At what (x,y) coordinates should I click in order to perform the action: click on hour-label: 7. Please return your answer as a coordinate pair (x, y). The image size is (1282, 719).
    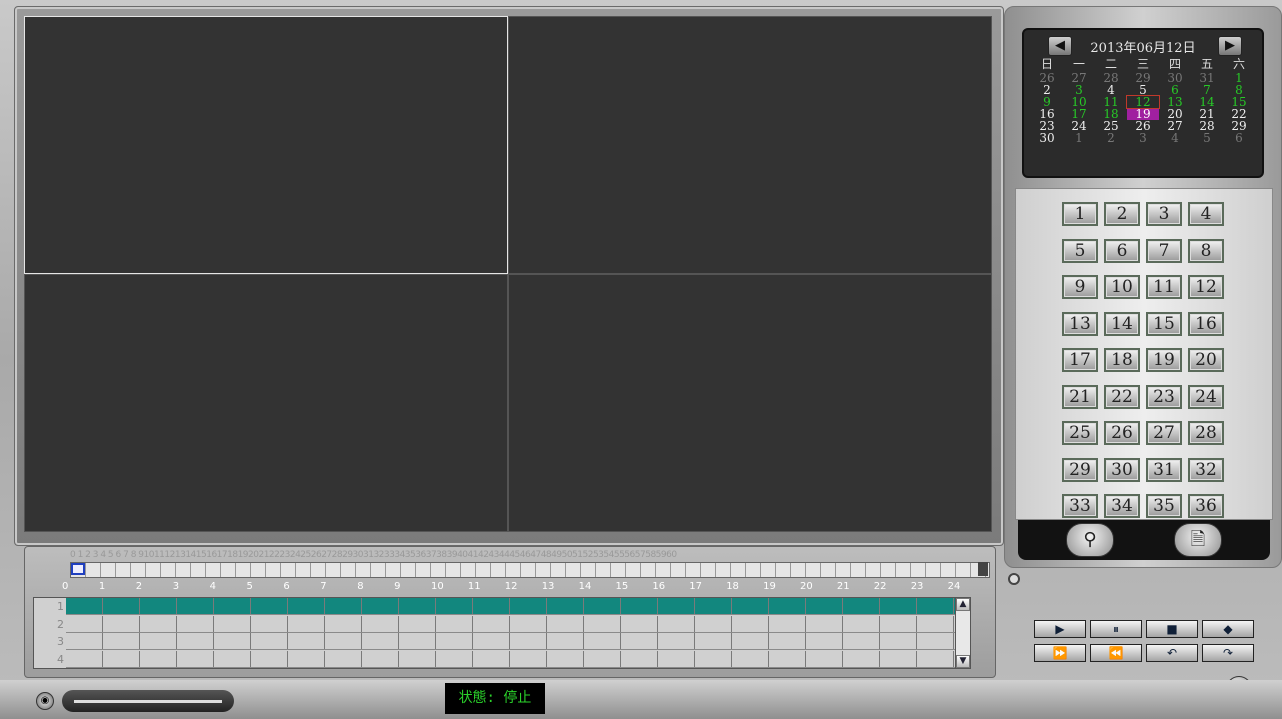
    Looking at the image, I should click on (323, 586).